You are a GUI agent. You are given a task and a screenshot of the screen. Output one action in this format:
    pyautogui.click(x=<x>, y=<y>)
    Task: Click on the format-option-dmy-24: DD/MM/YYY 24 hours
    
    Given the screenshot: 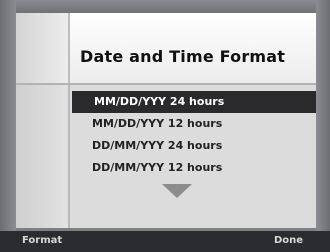 What is the action you would take?
    pyautogui.click(x=193, y=146)
    